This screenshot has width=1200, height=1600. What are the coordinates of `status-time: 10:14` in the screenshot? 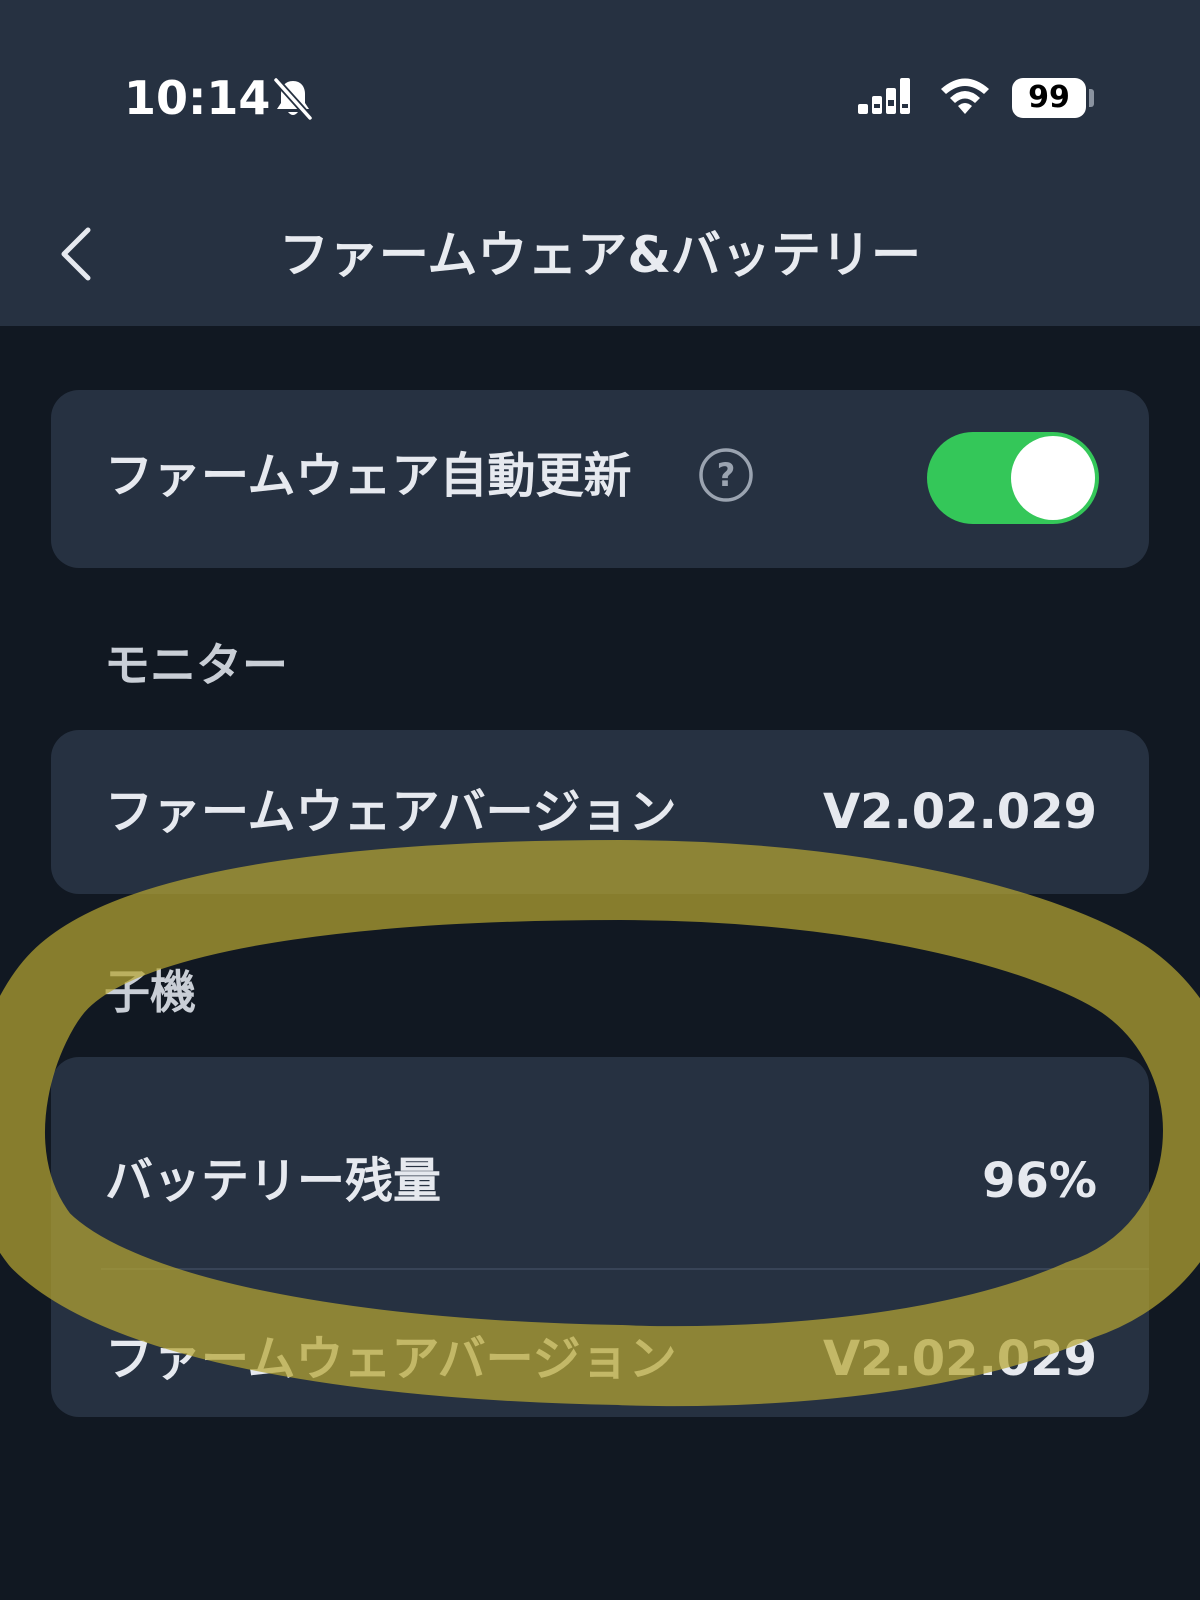 It's located at (197, 98).